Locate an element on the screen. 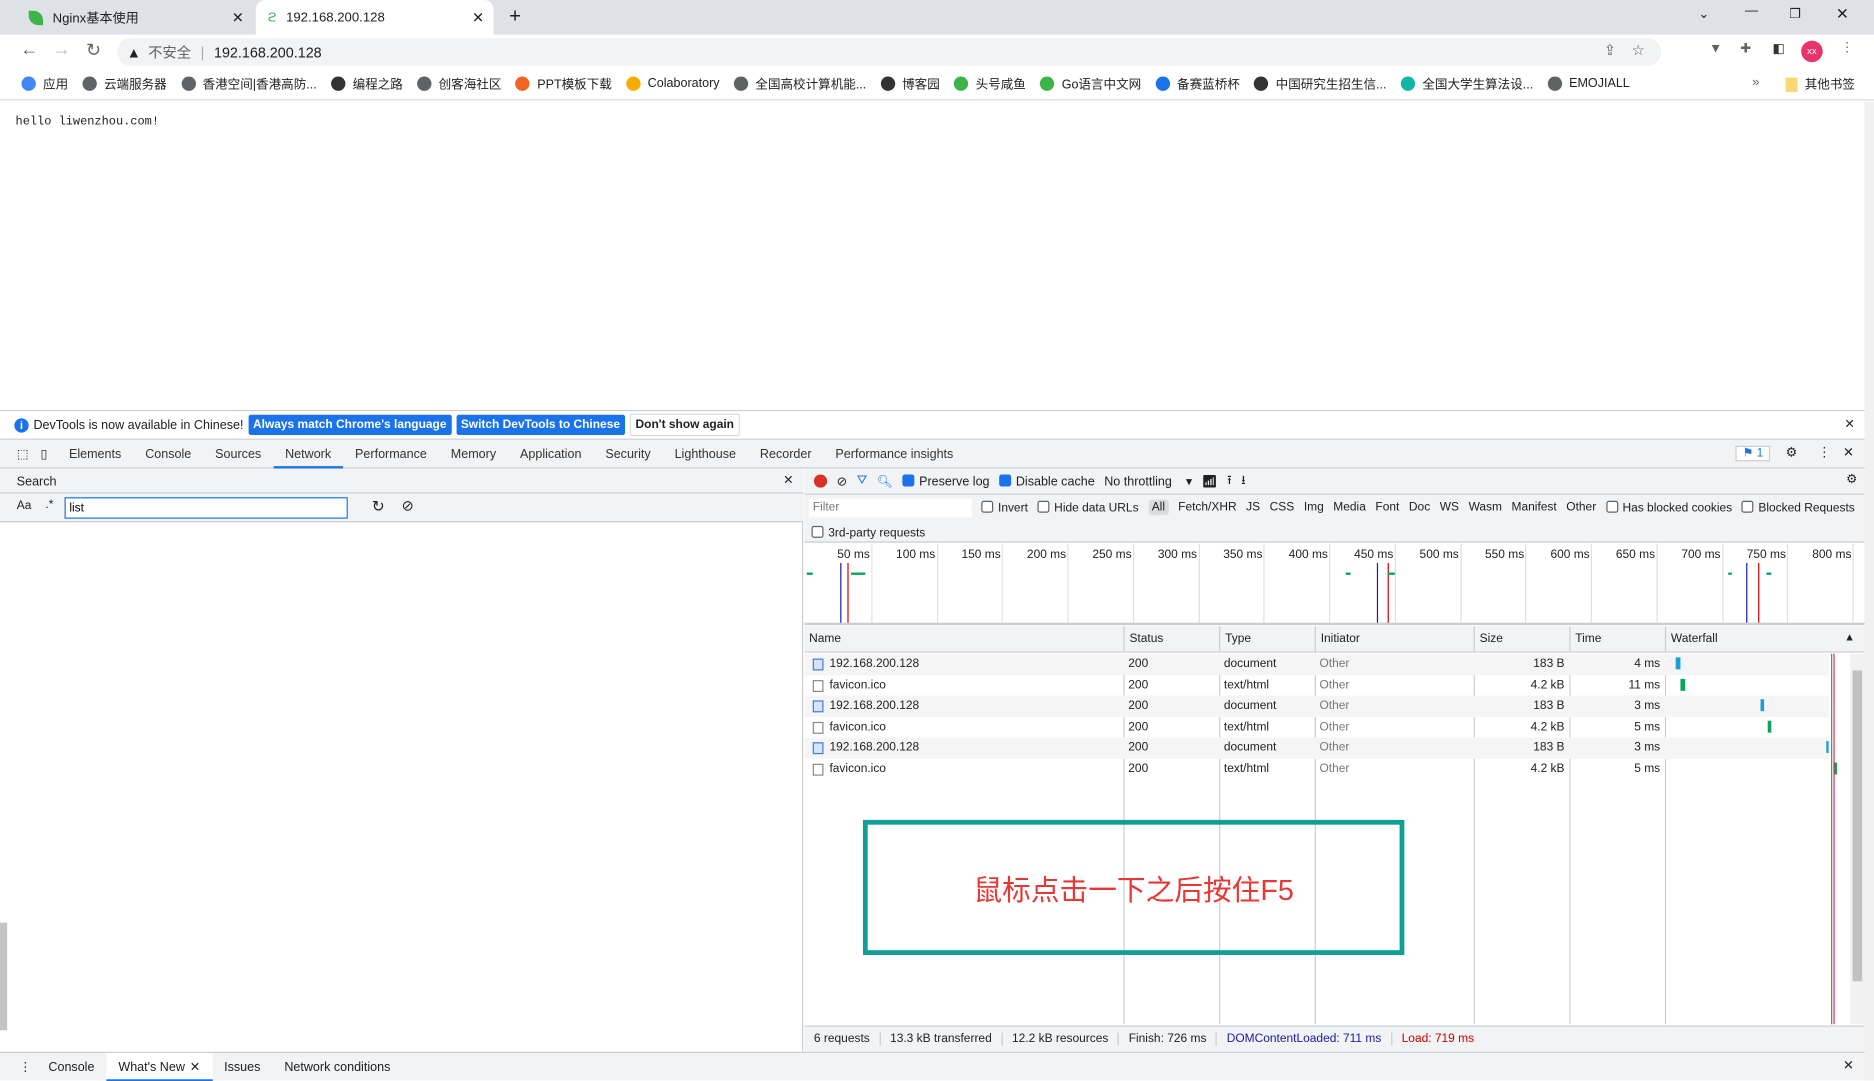  drawer-tab-network-conditions: Network conditions is located at coordinates (337, 1066).